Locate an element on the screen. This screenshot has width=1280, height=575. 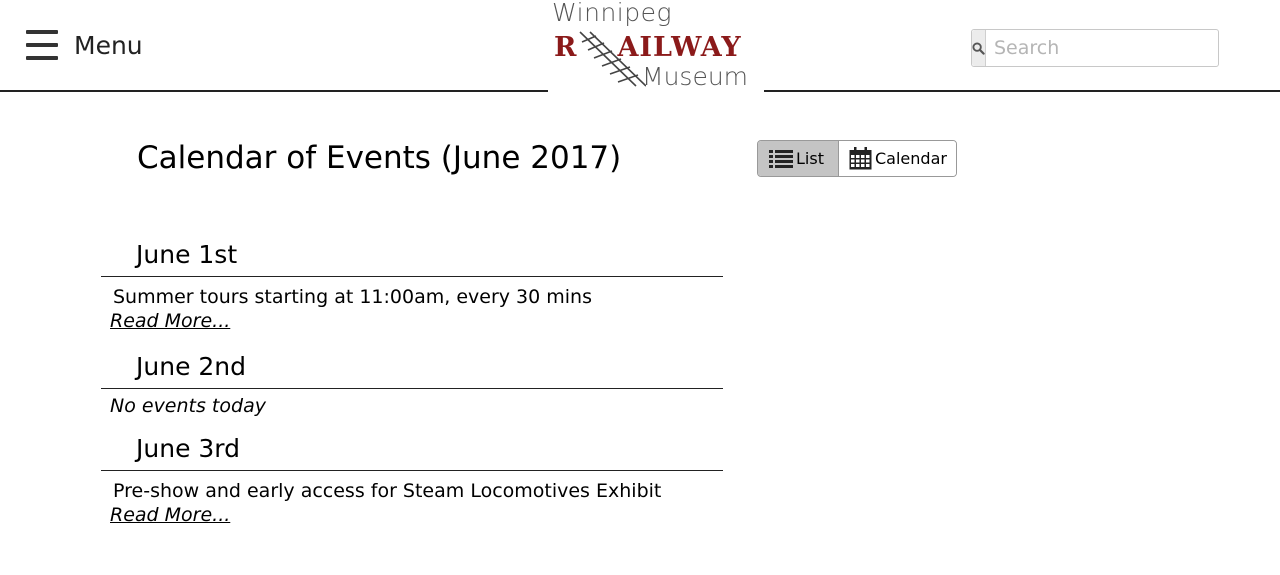
logo-line-winnipeg: Winnipeg is located at coordinates (612, 13).